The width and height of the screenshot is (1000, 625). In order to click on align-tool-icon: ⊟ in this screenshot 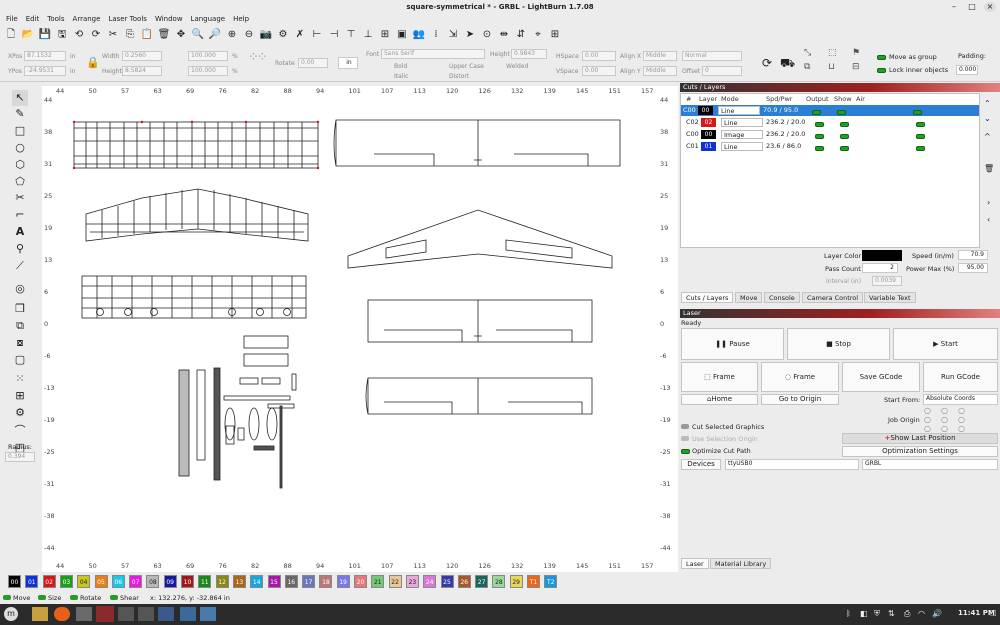, I will do `click(856, 67)`.